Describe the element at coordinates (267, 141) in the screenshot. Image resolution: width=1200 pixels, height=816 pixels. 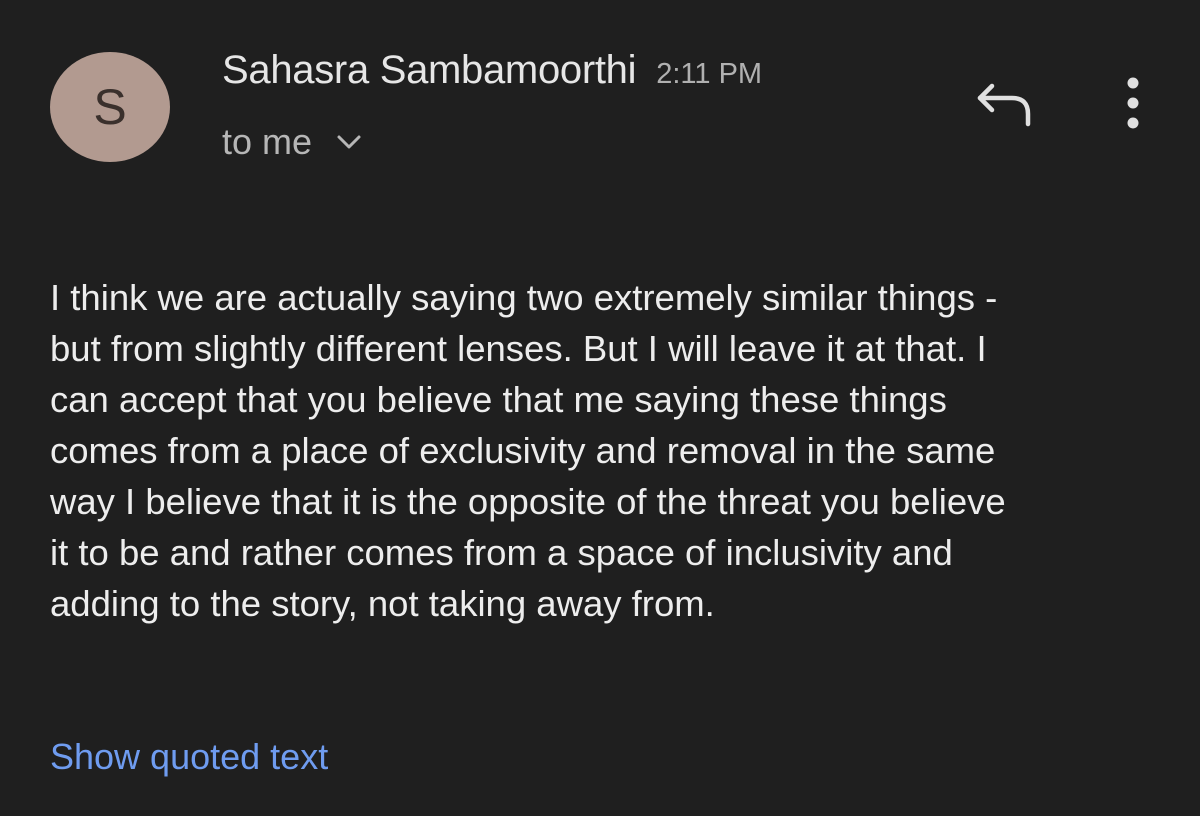
I see `recipient-label: to me` at that location.